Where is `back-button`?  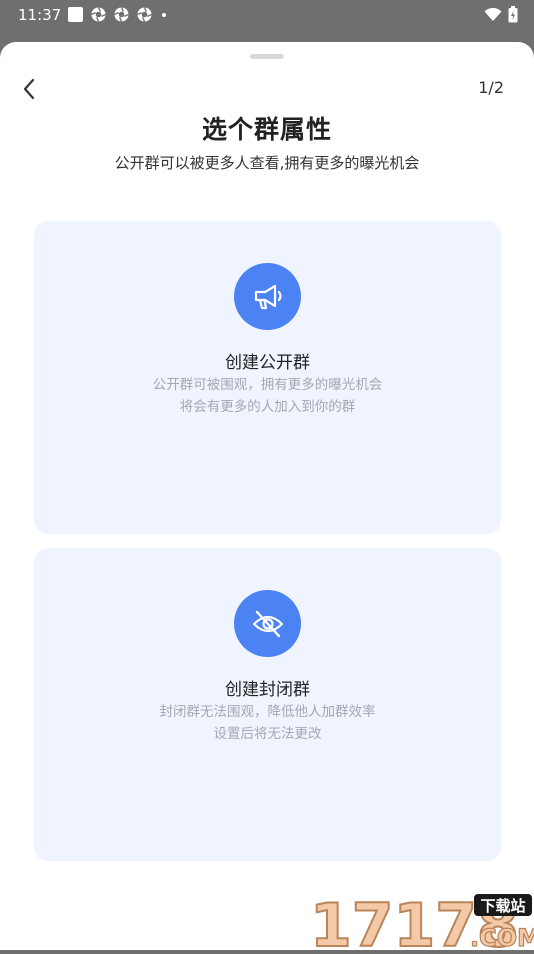 back-button is located at coordinates (29, 89).